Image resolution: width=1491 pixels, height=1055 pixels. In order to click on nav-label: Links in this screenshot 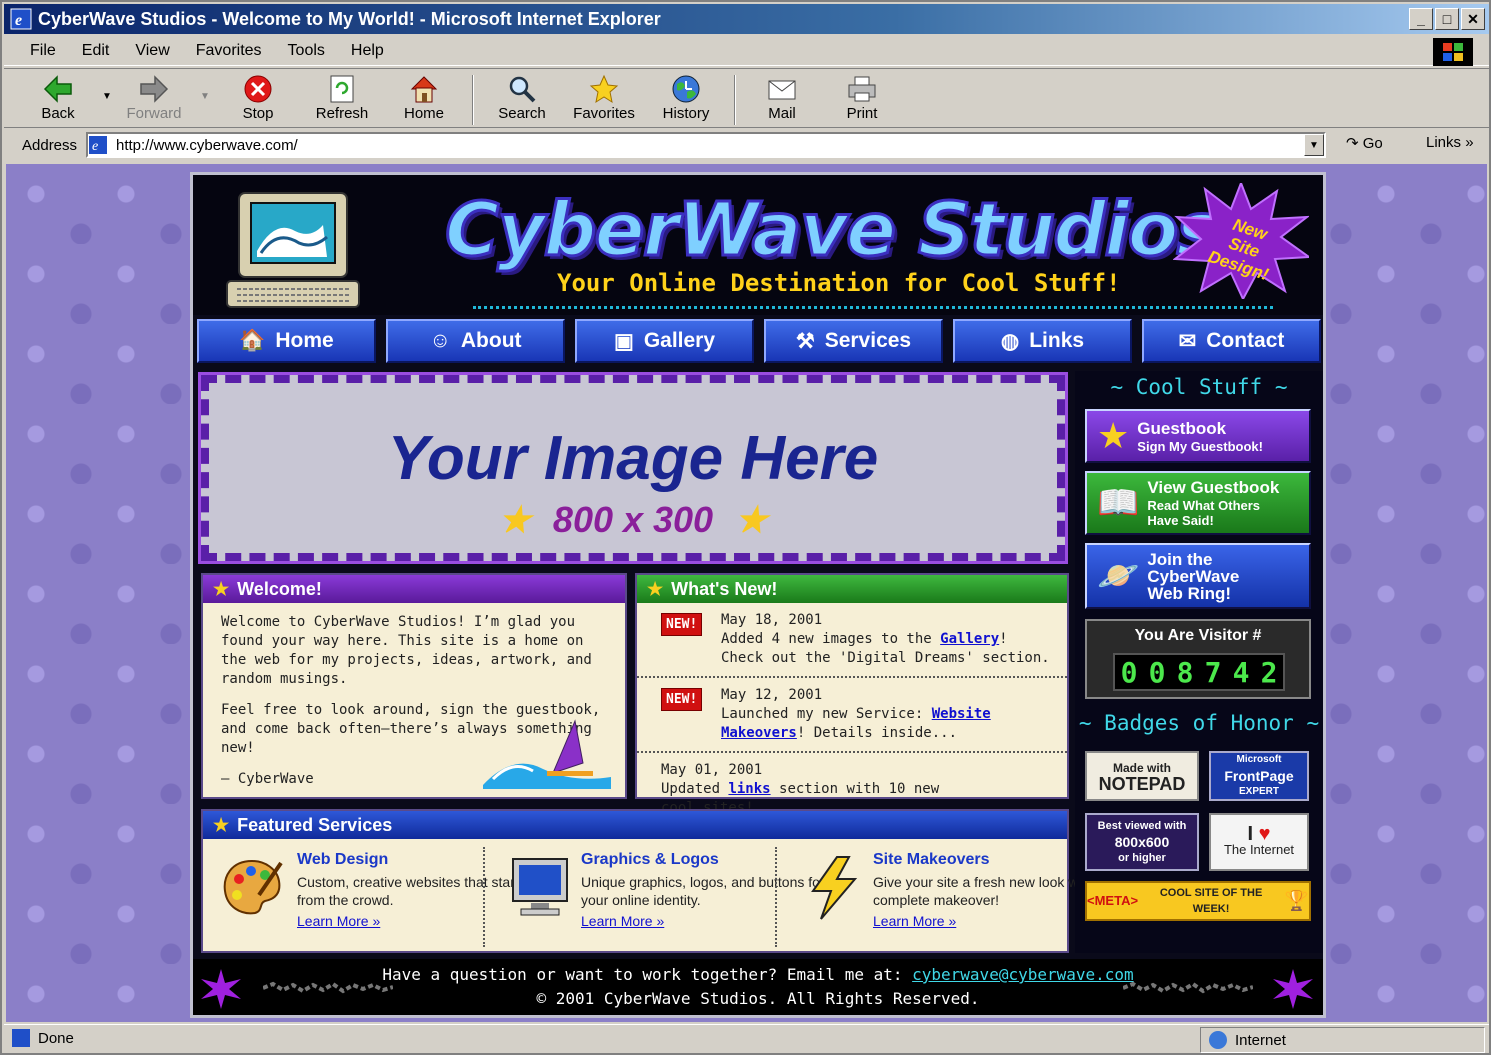, I will do `click(1057, 340)`.